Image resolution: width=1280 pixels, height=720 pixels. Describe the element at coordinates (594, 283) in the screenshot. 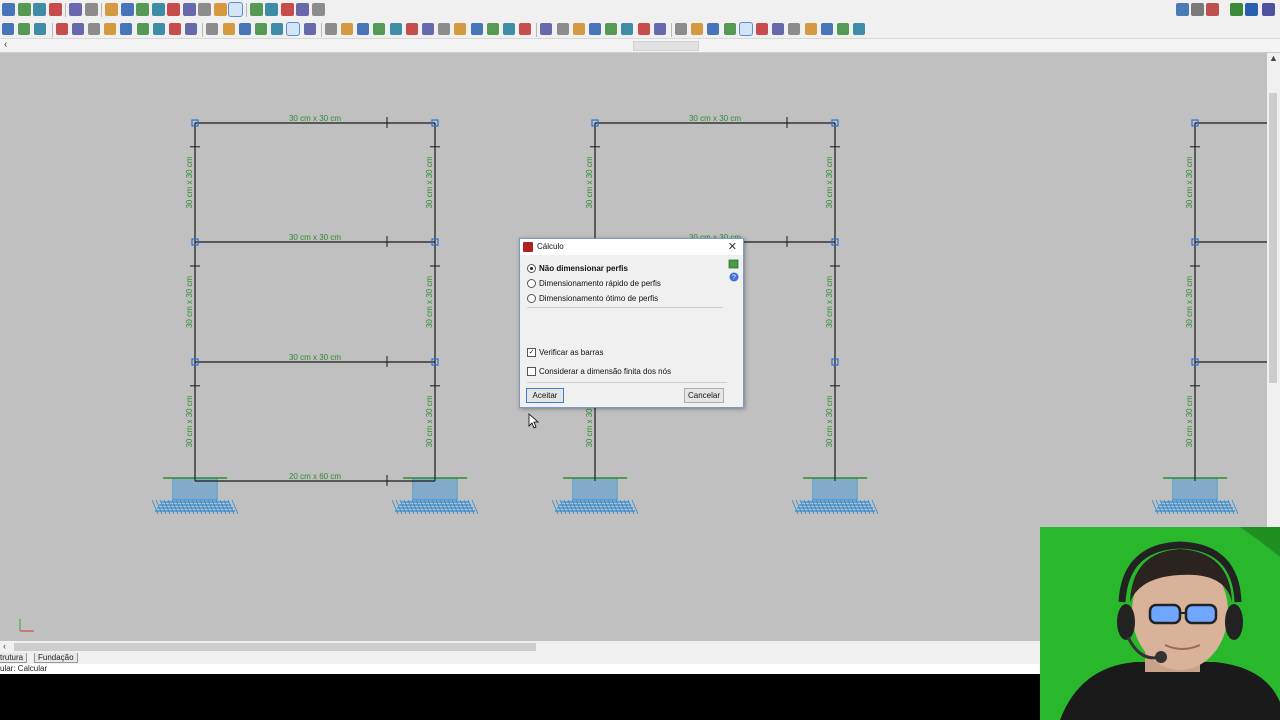

I see `option-dimensionamento-rapido: Dimensionamento rápido de perfis` at that location.